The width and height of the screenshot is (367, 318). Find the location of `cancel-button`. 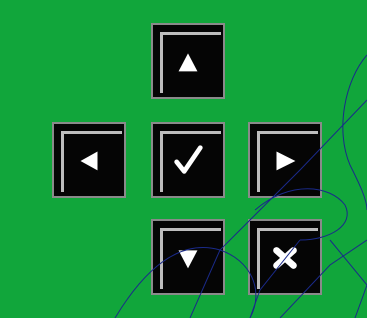

cancel-button is located at coordinates (285, 257).